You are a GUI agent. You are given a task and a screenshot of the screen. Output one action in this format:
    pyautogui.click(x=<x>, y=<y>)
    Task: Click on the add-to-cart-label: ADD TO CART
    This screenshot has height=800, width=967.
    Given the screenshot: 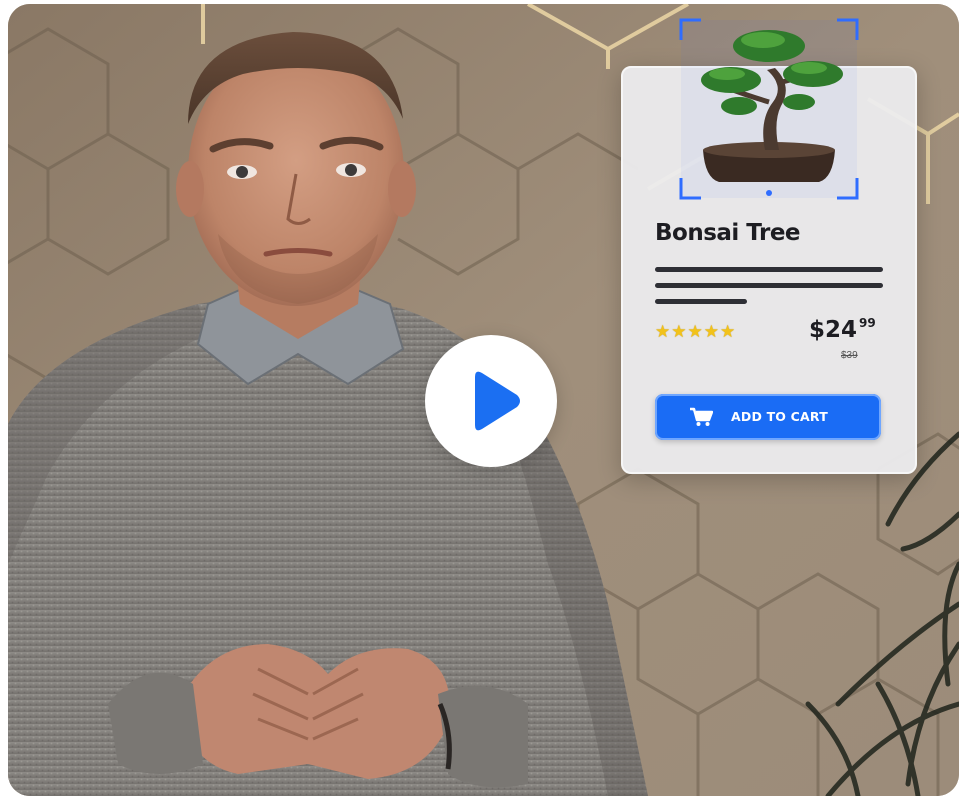 What is the action you would take?
    pyautogui.click(x=779, y=416)
    